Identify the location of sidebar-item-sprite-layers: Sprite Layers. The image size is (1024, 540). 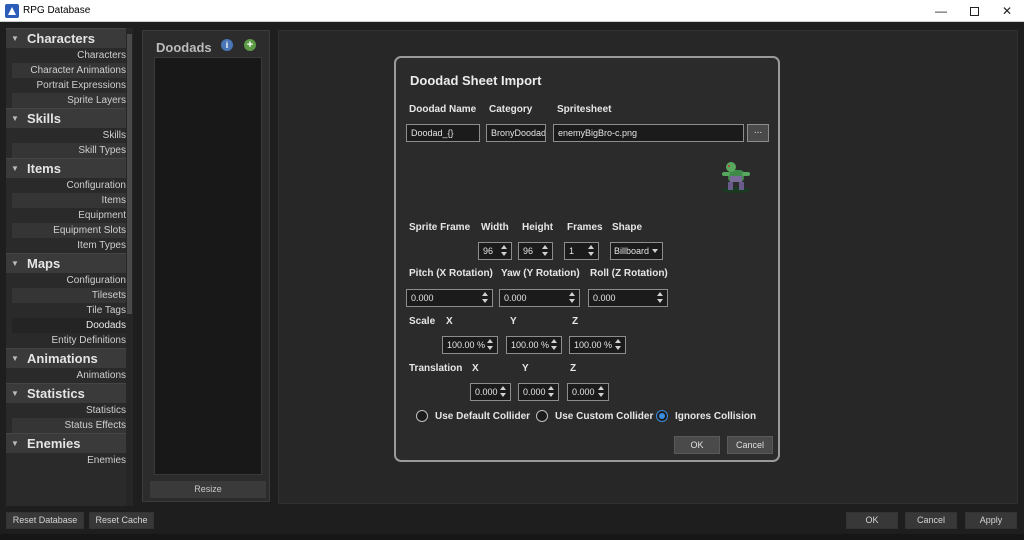
(72, 100).